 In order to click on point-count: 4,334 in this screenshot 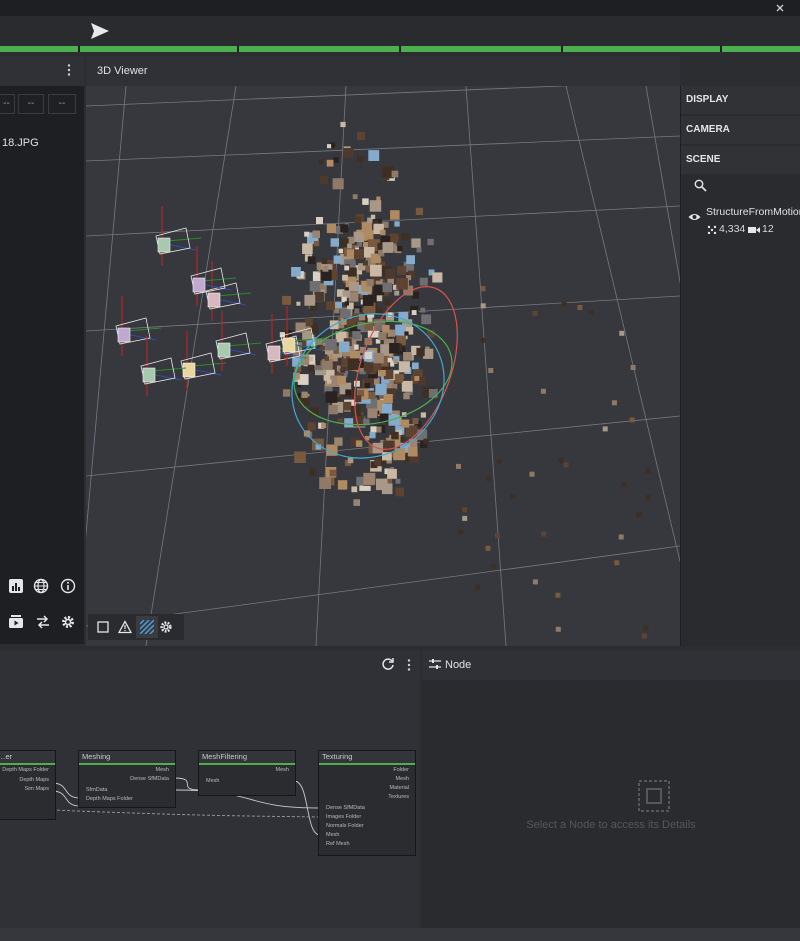, I will do `click(732, 229)`.